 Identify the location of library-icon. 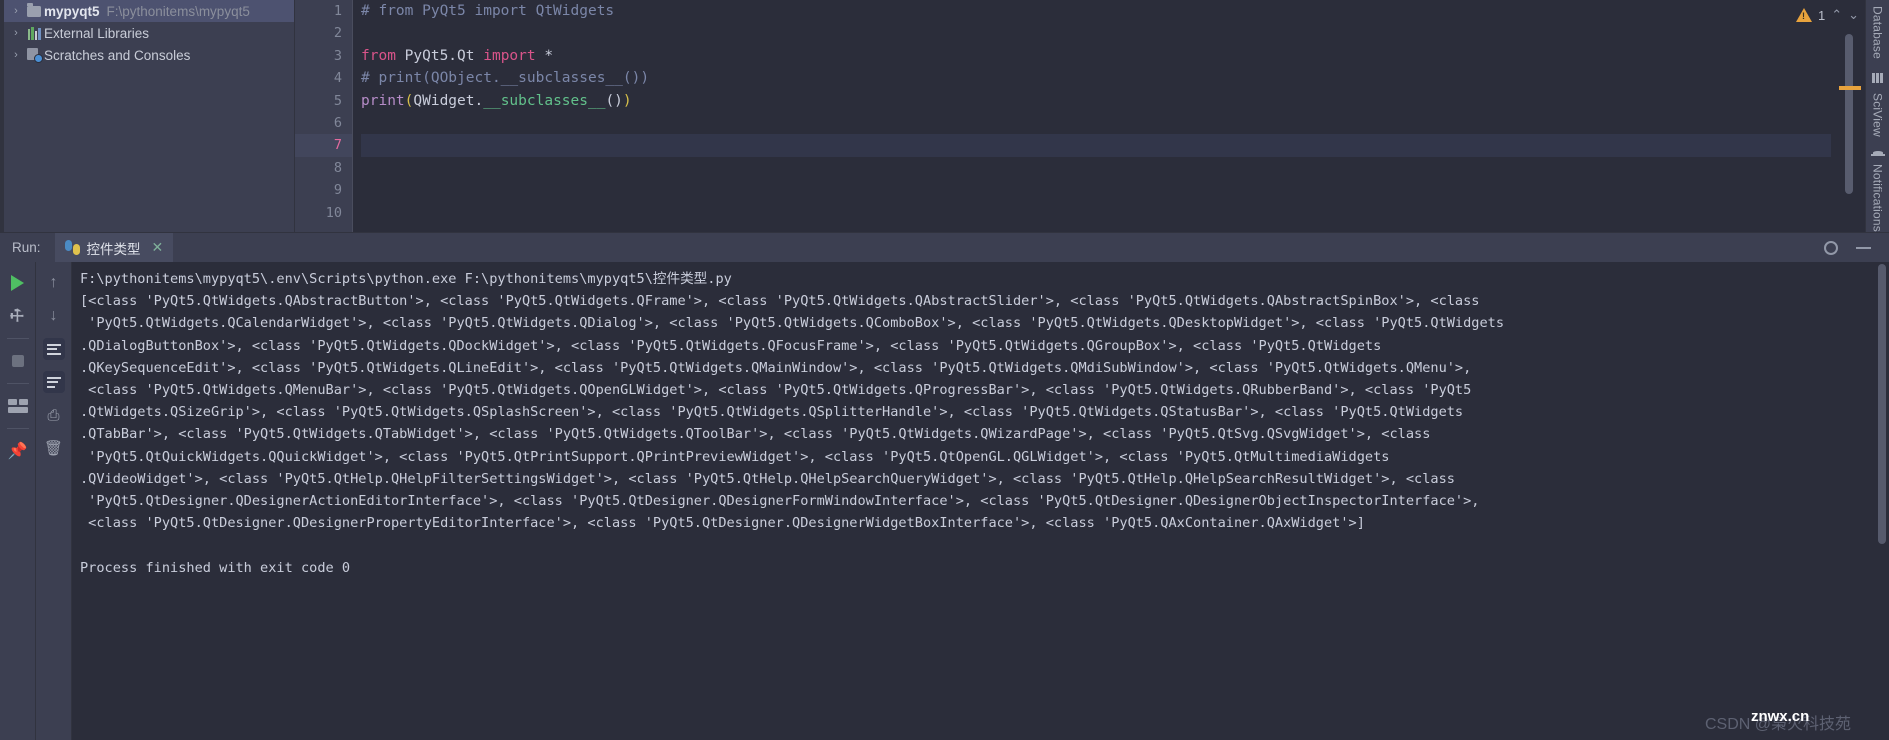
(34, 33).